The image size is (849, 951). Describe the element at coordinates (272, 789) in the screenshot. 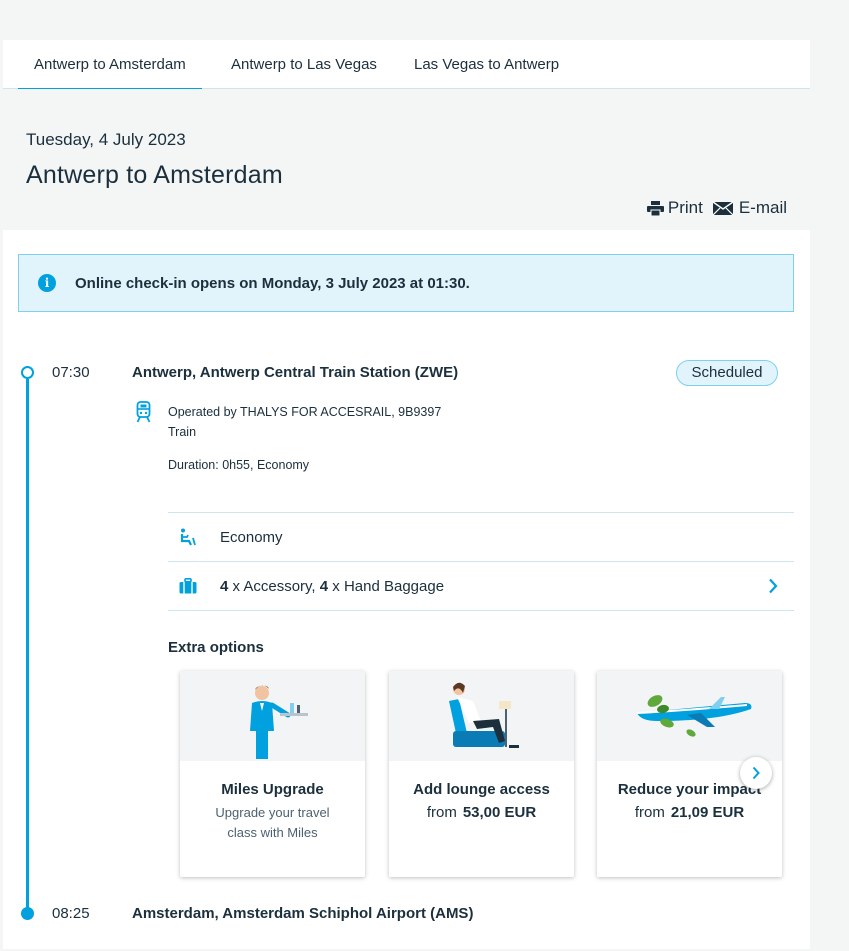

I see `miles-upgrade-title: Miles Upgrade` at that location.